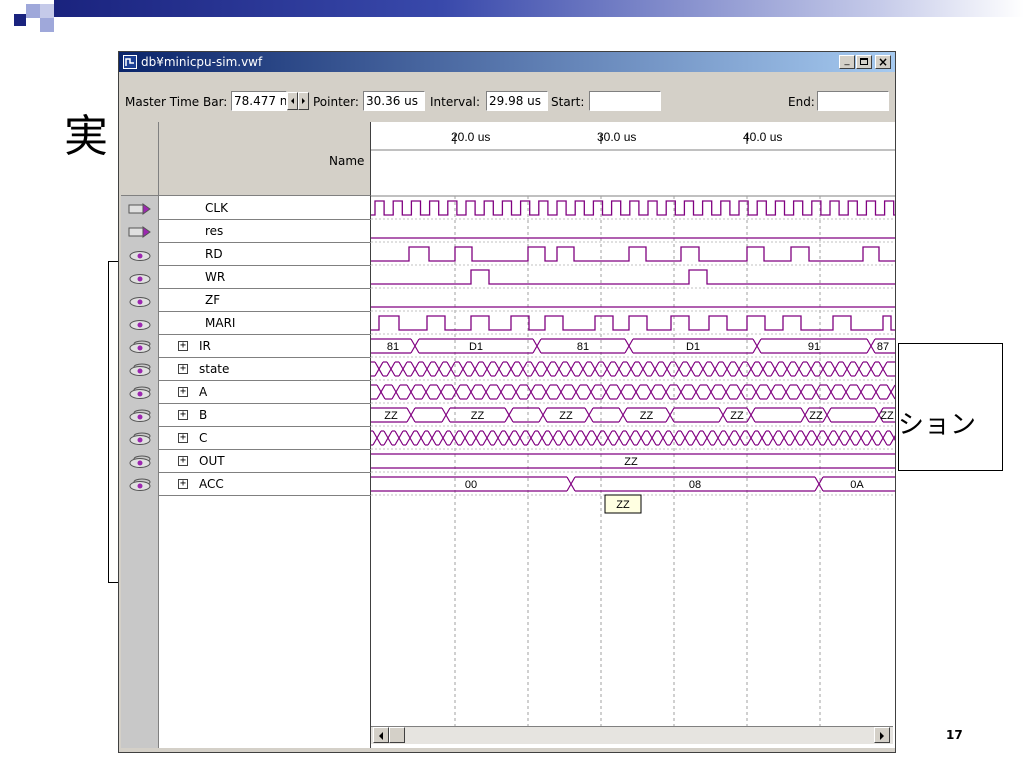 The width and height of the screenshot is (1024, 768). Describe the element at coordinates (883, 62) in the screenshot. I see `close-button: ×` at that location.